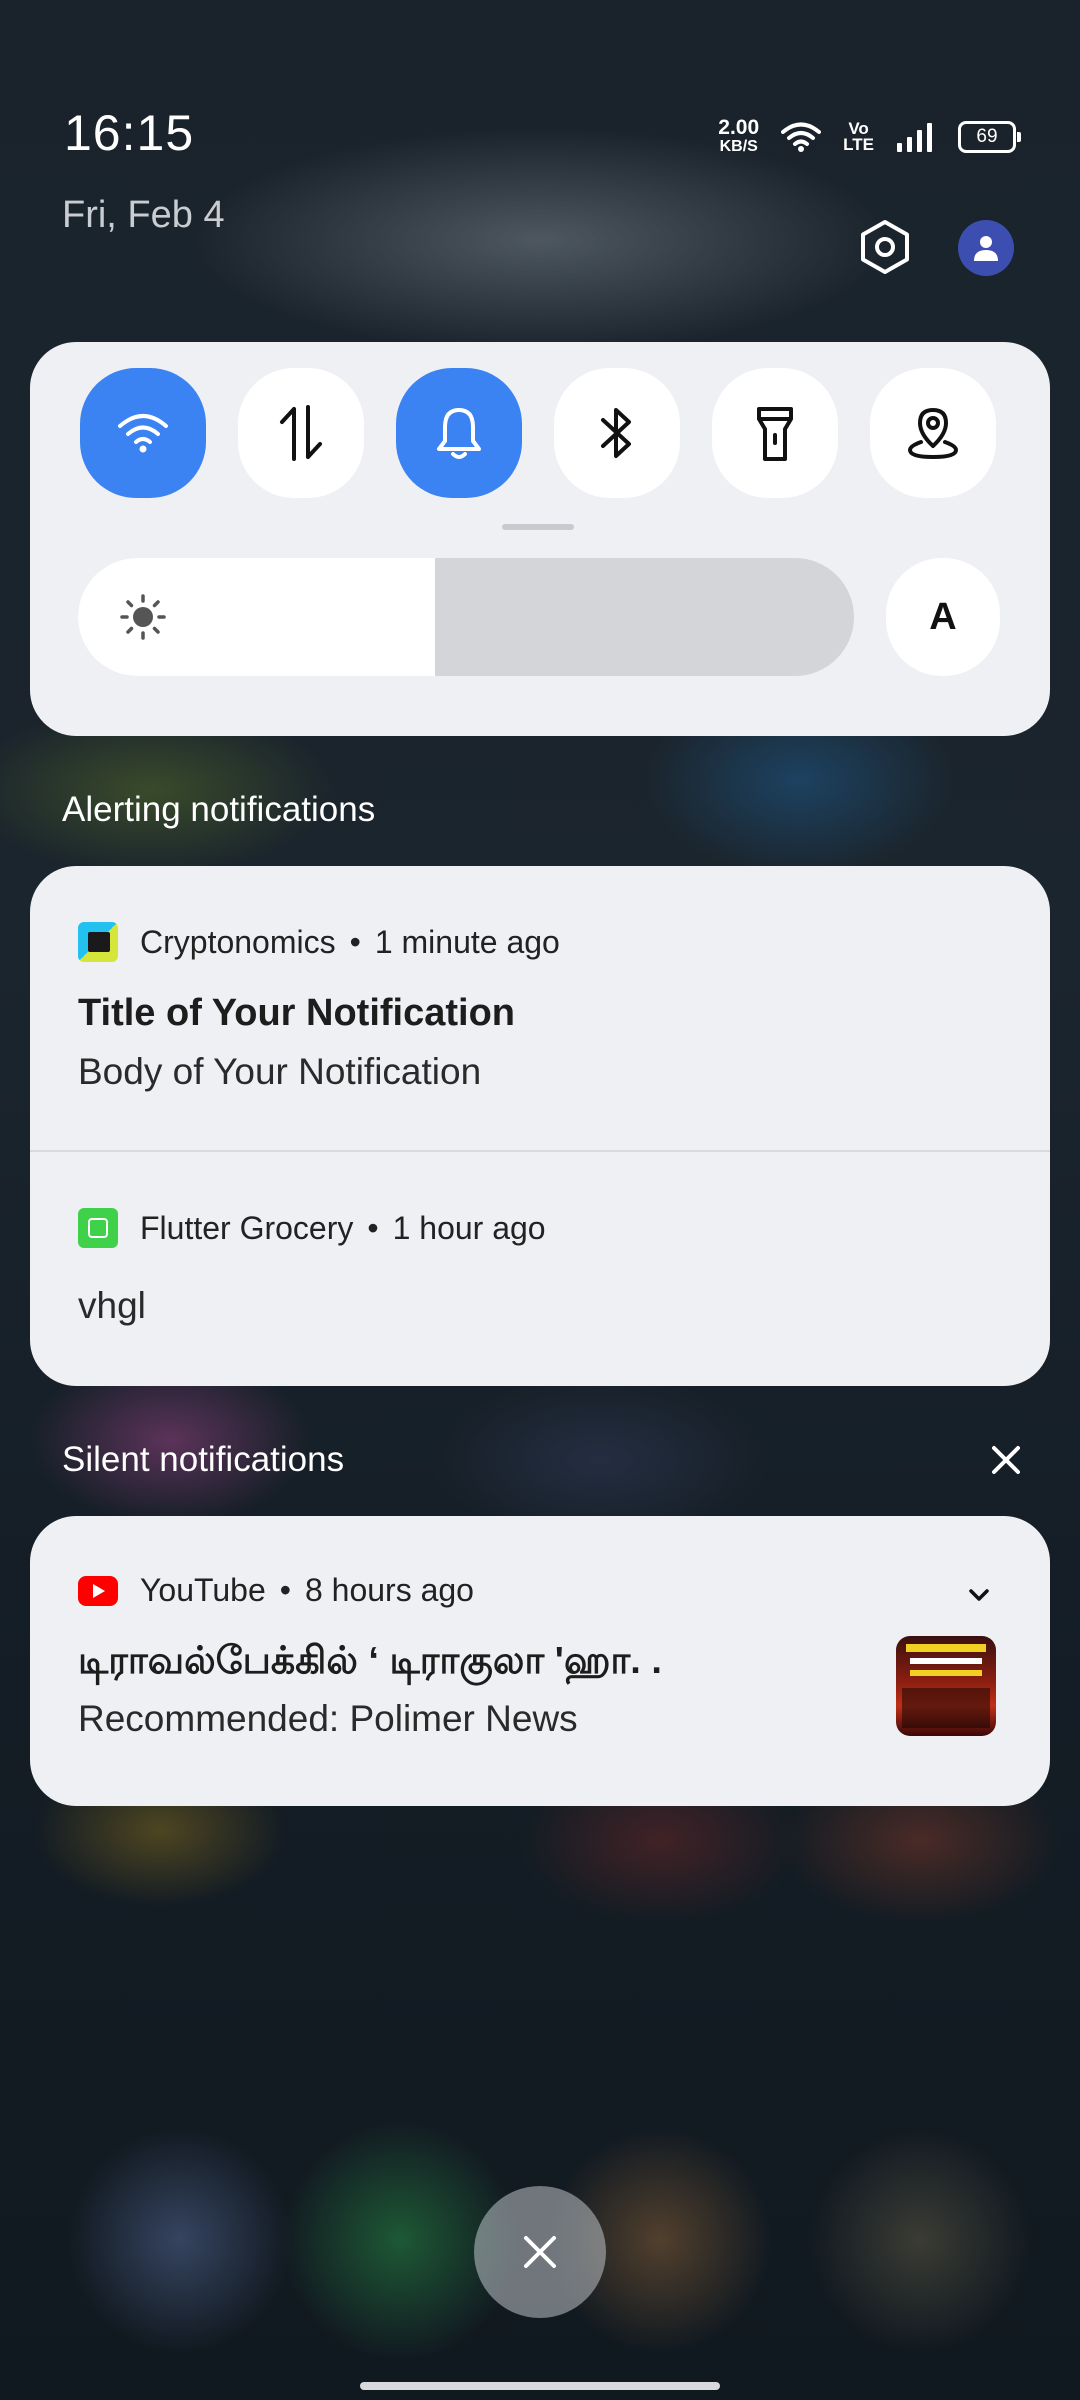  I want to click on notification-header: Flutter Grocery • 1 hour ago, so click(312, 1228).